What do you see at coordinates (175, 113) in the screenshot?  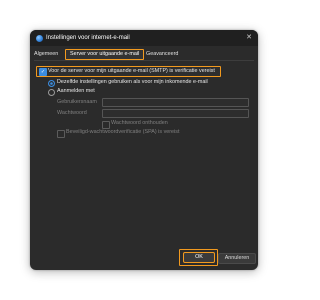 I see `password-field` at bounding box center [175, 113].